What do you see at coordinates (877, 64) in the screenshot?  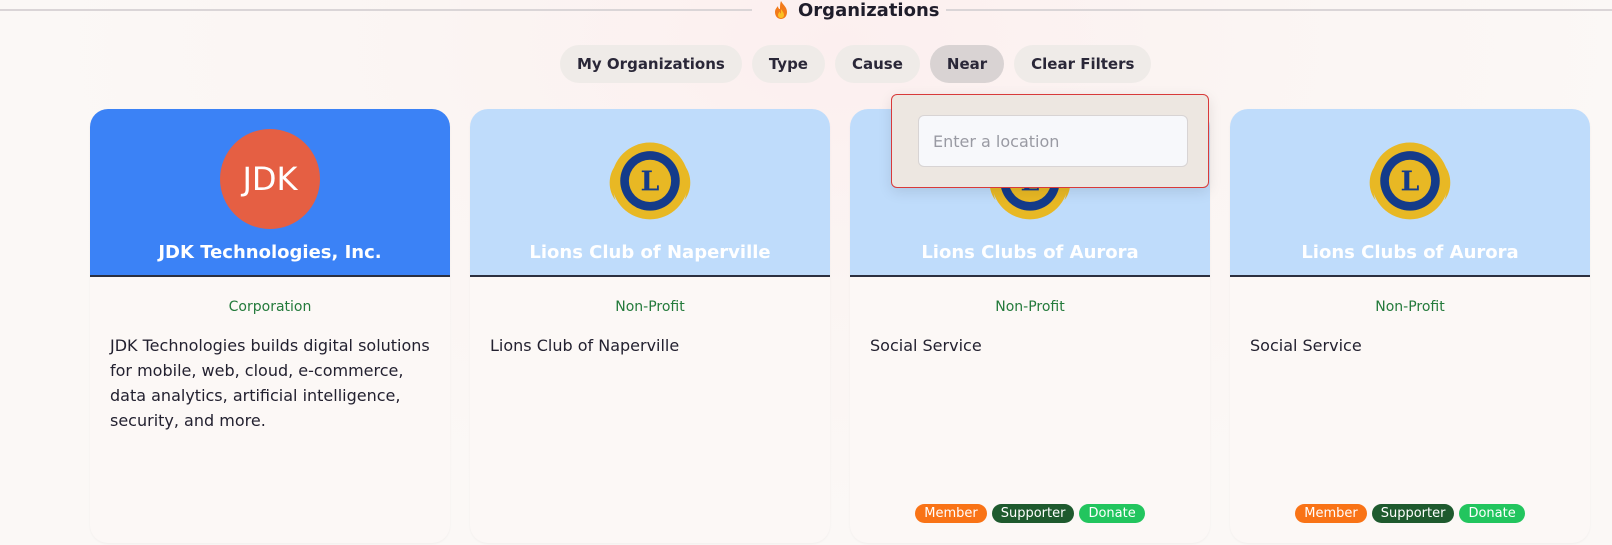 I see `filter-cause-button: Cause` at bounding box center [877, 64].